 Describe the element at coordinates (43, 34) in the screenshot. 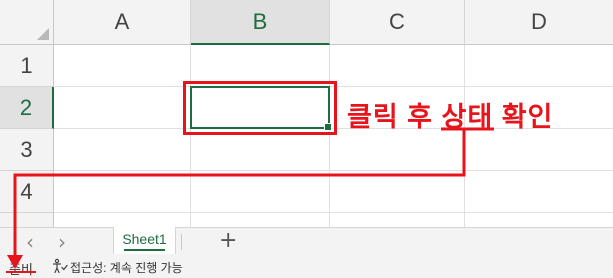

I see `select-all-triangle-icon` at that location.